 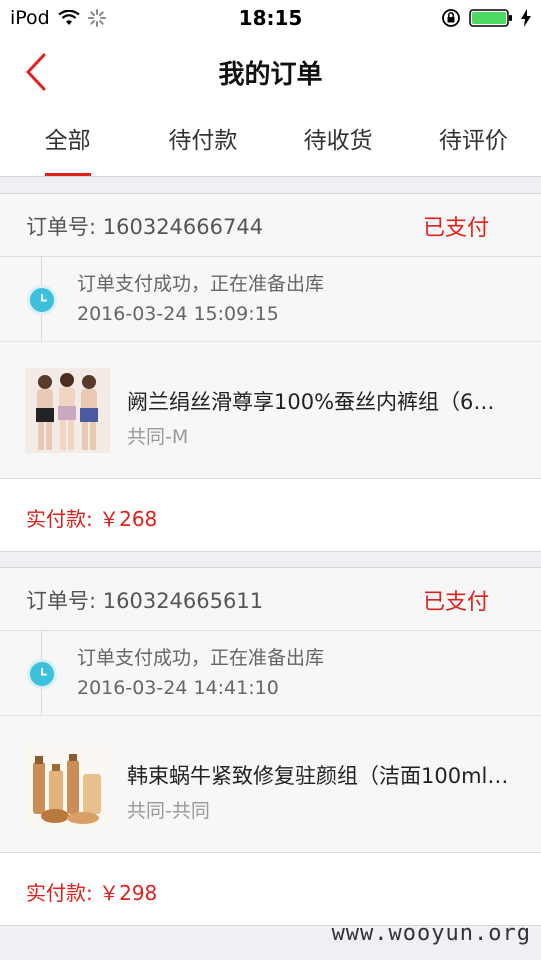 I want to click on product-spec: 共同-共同, so click(x=168, y=811).